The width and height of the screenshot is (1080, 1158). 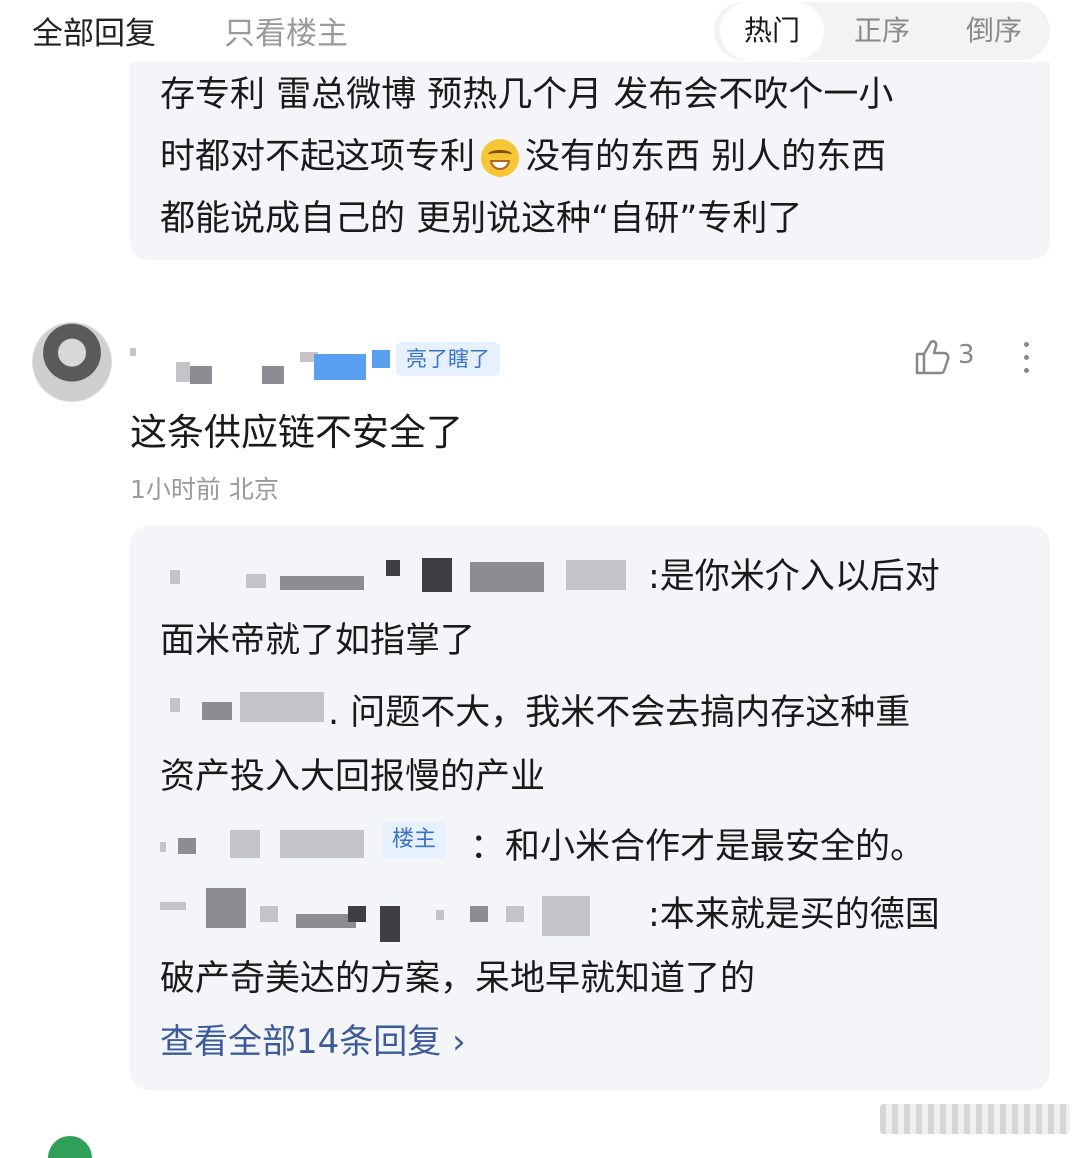 What do you see at coordinates (481, 219) in the screenshot?
I see `quoted-line-3: 都能说成自己的 更别说这种“自研”专利了` at bounding box center [481, 219].